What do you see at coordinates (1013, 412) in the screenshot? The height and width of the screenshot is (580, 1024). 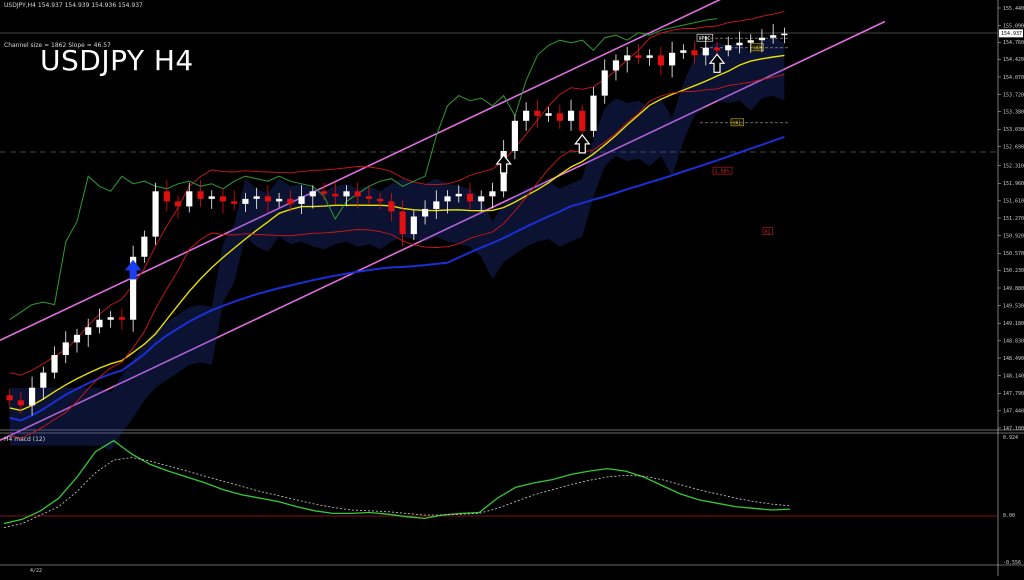 I see `price-tick-label: 147.440` at bounding box center [1013, 412].